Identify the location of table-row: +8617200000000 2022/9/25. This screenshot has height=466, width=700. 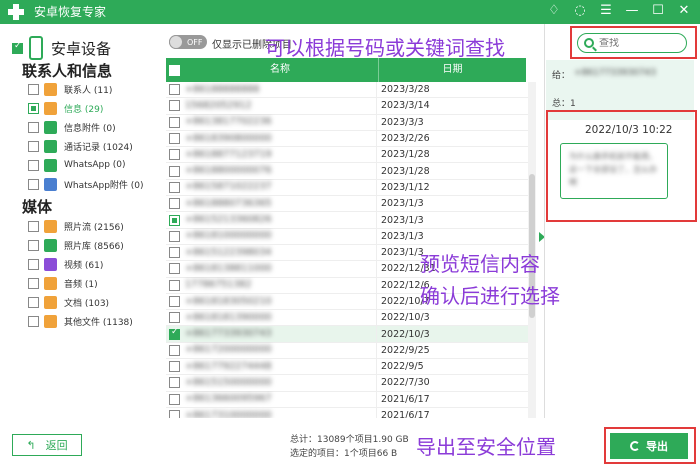
(348, 351).